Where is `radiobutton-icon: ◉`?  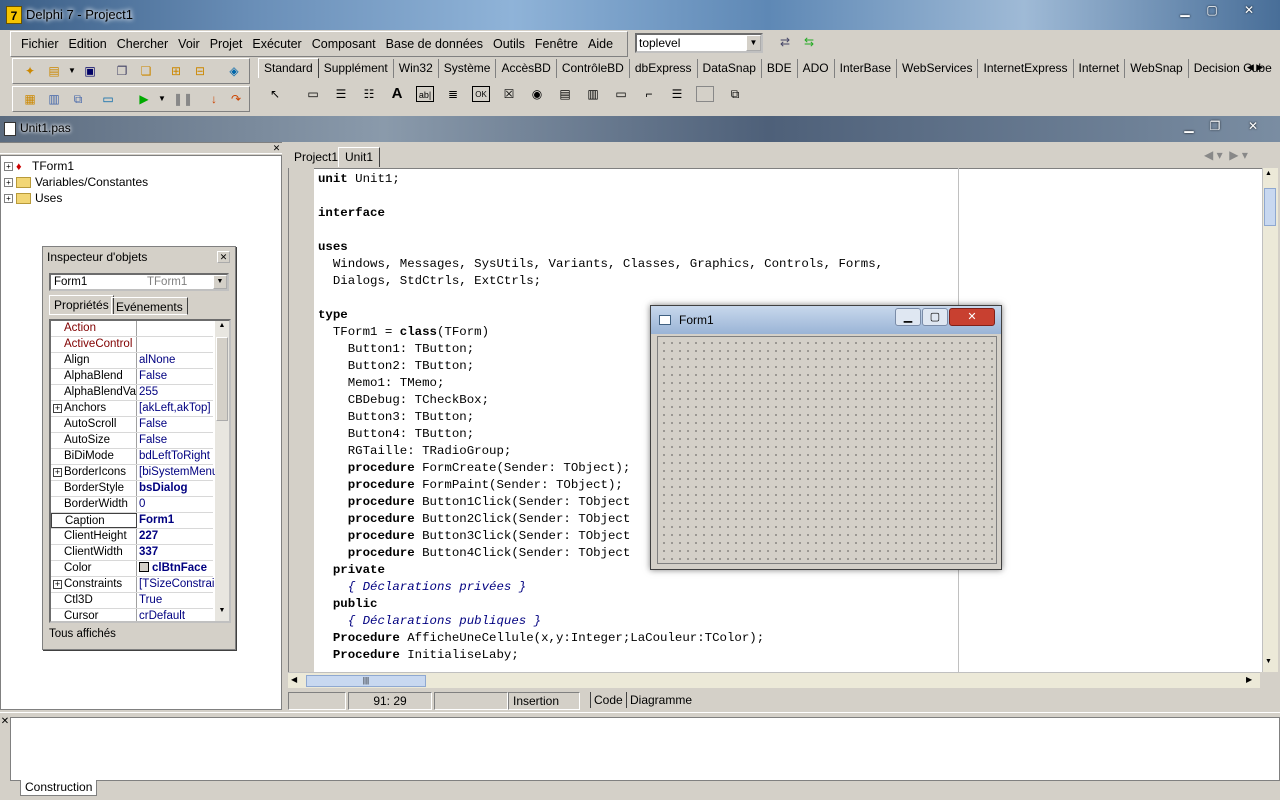
radiobutton-icon: ◉ is located at coordinates (537, 94).